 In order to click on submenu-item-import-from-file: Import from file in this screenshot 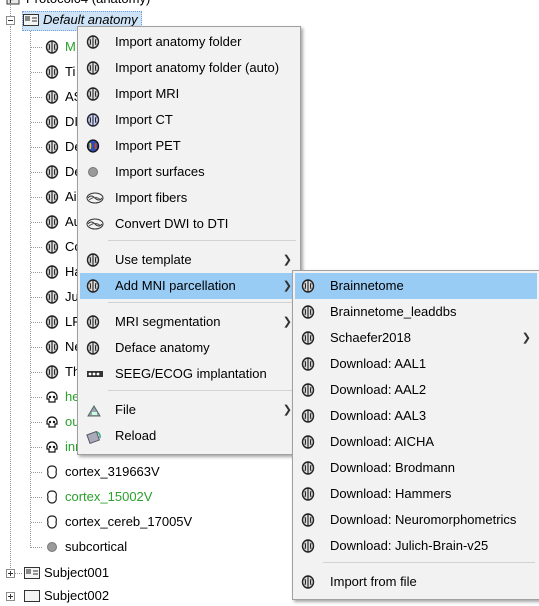, I will do `click(416, 582)`.